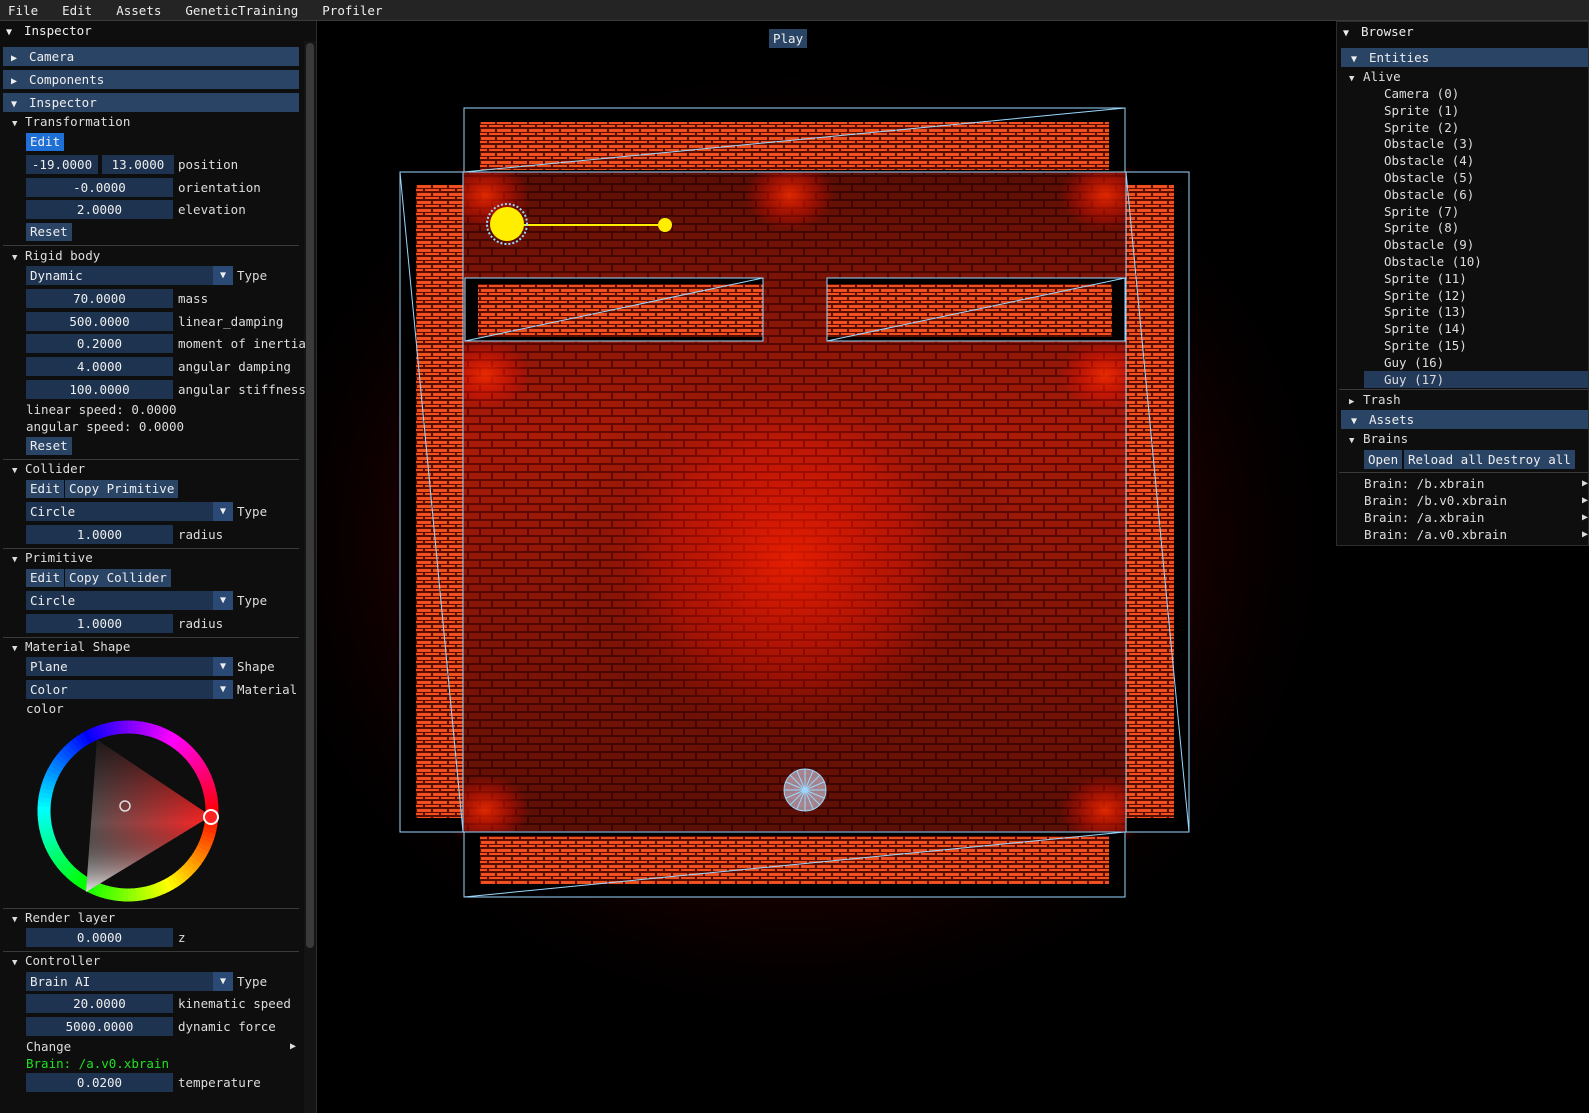  Describe the element at coordinates (129, 600) in the screenshot. I see `primitive-type-combo: Circle ▼` at that location.